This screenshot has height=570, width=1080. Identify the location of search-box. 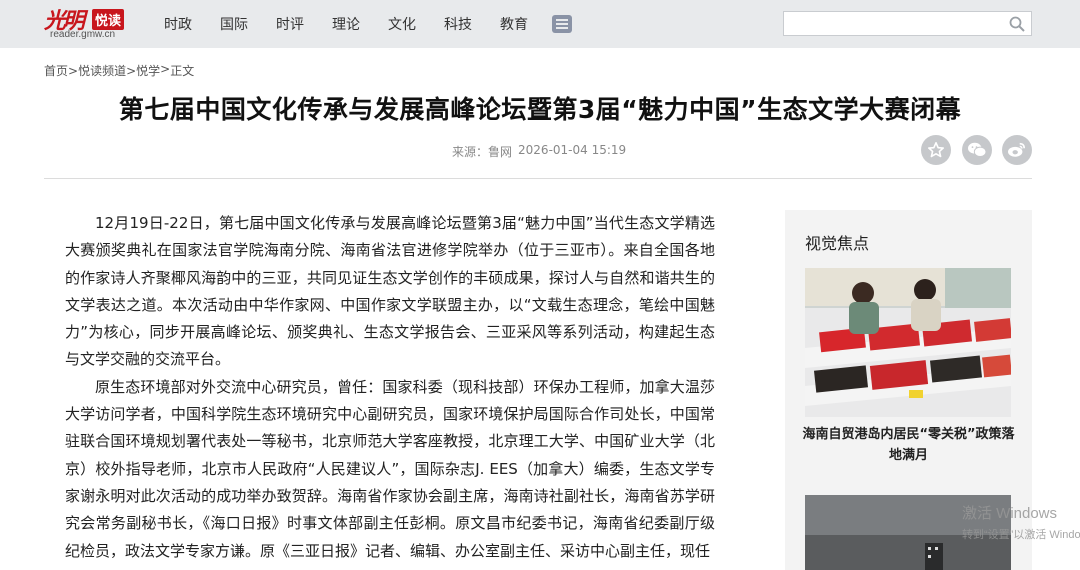
(907, 23).